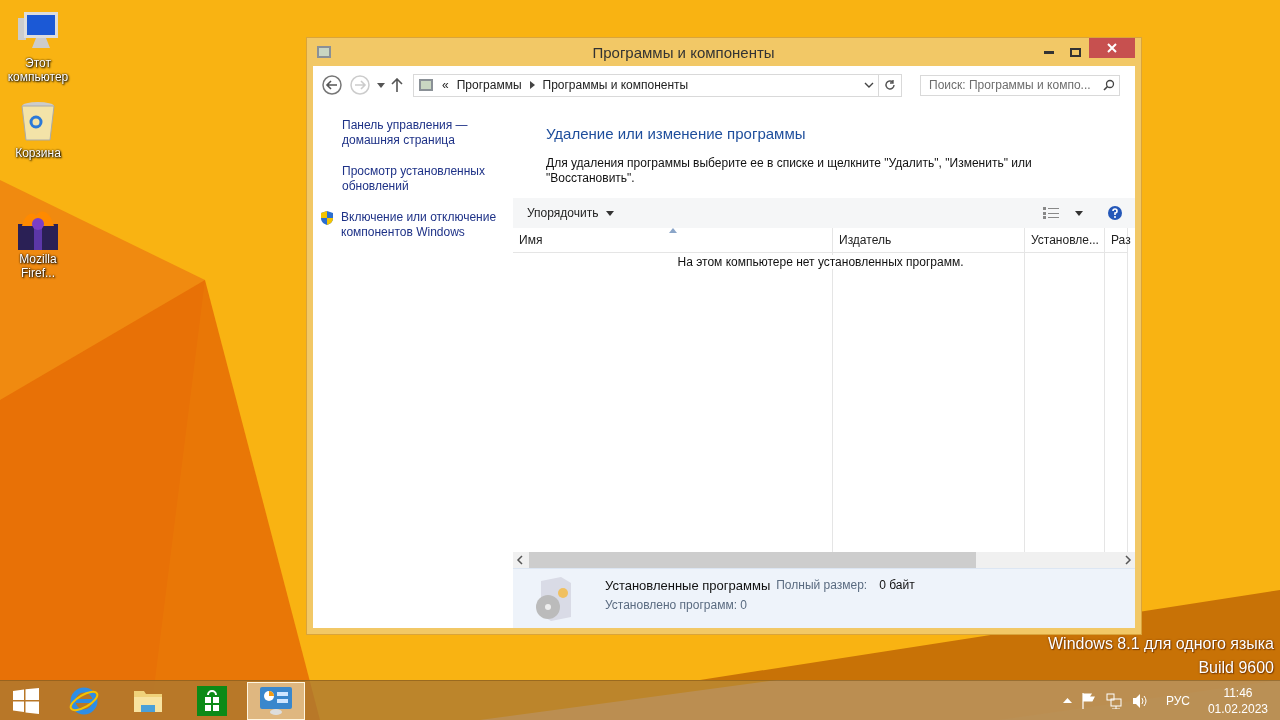 The image size is (1280, 720). Describe the element at coordinates (1139, 700) in the screenshot. I see `speaker-icon` at that location.